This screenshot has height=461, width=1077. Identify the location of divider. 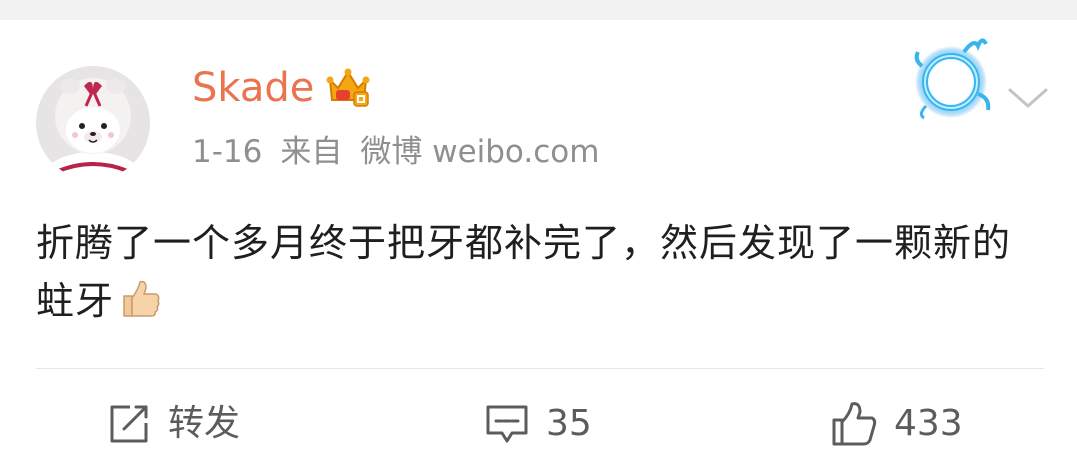
(540, 368).